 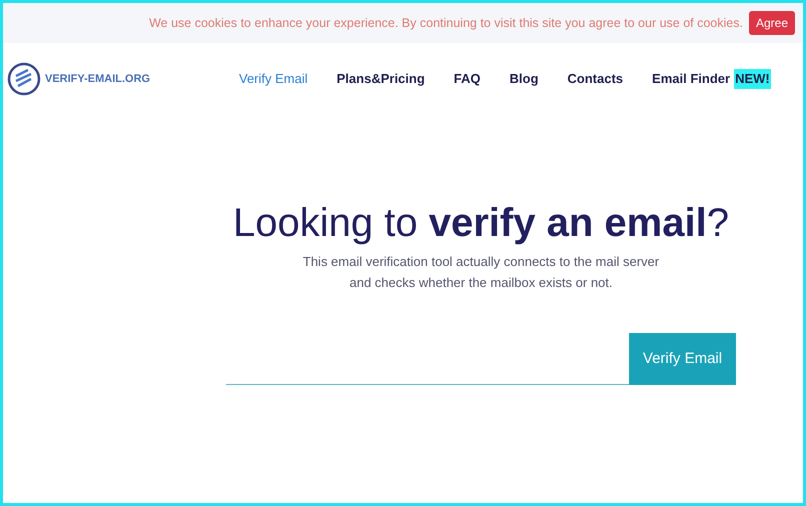 I want to click on nav-link: Email Finder, so click(x=691, y=79).